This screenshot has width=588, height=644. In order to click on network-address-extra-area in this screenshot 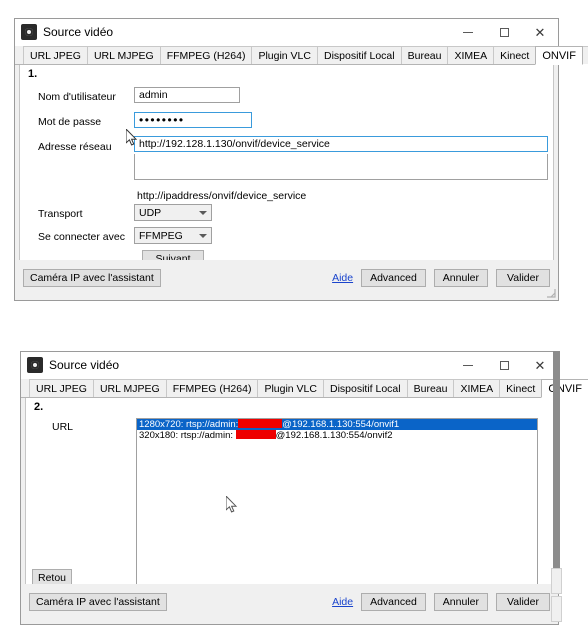, I will do `click(341, 167)`.